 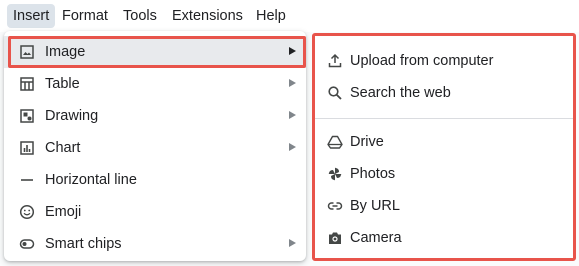 I want to click on horizontal-line-icon, so click(x=27, y=180).